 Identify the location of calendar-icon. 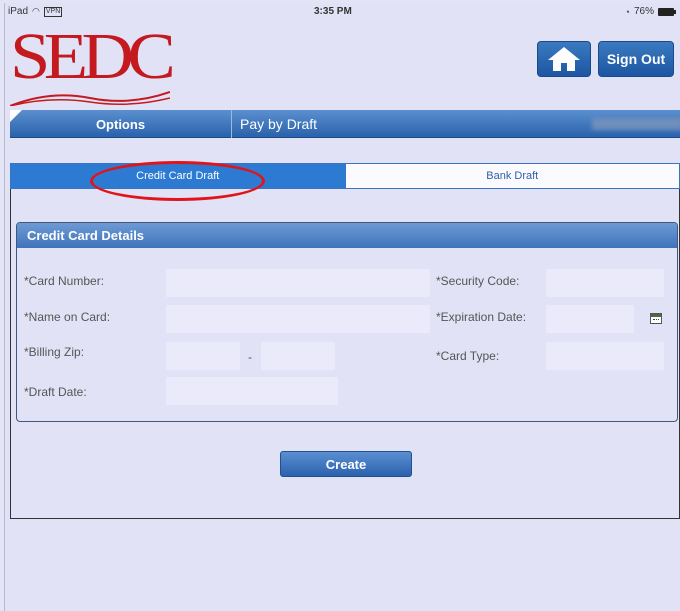
(656, 318).